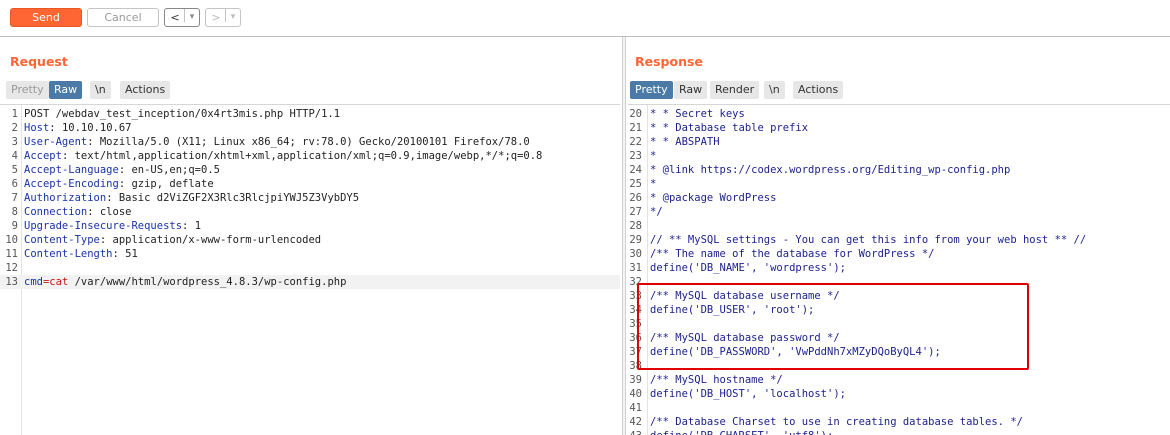 The height and width of the screenshot is (435, 1170). What do you see at coordinates (635, 198) in the screenshot?
I see `line-number: 26` at bounding box center [635, 198].